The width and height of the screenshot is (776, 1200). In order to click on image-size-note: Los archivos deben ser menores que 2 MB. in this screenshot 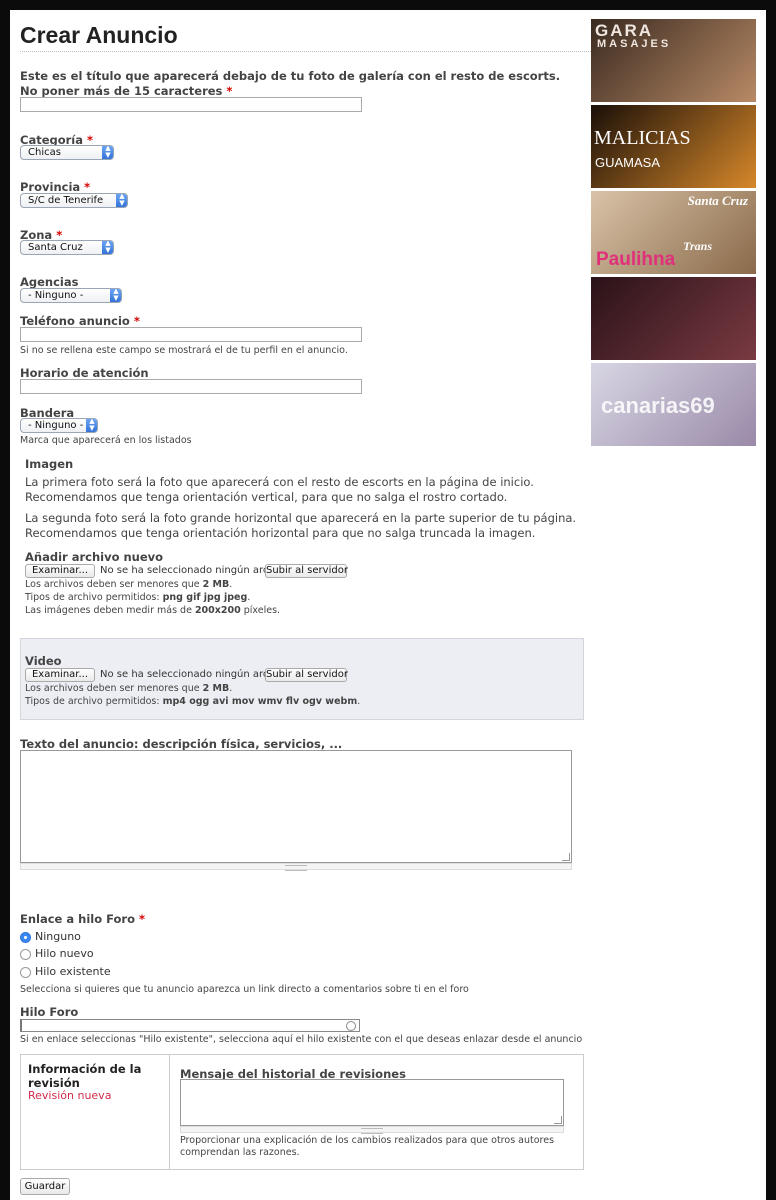, I will do `click(129, 584)`.